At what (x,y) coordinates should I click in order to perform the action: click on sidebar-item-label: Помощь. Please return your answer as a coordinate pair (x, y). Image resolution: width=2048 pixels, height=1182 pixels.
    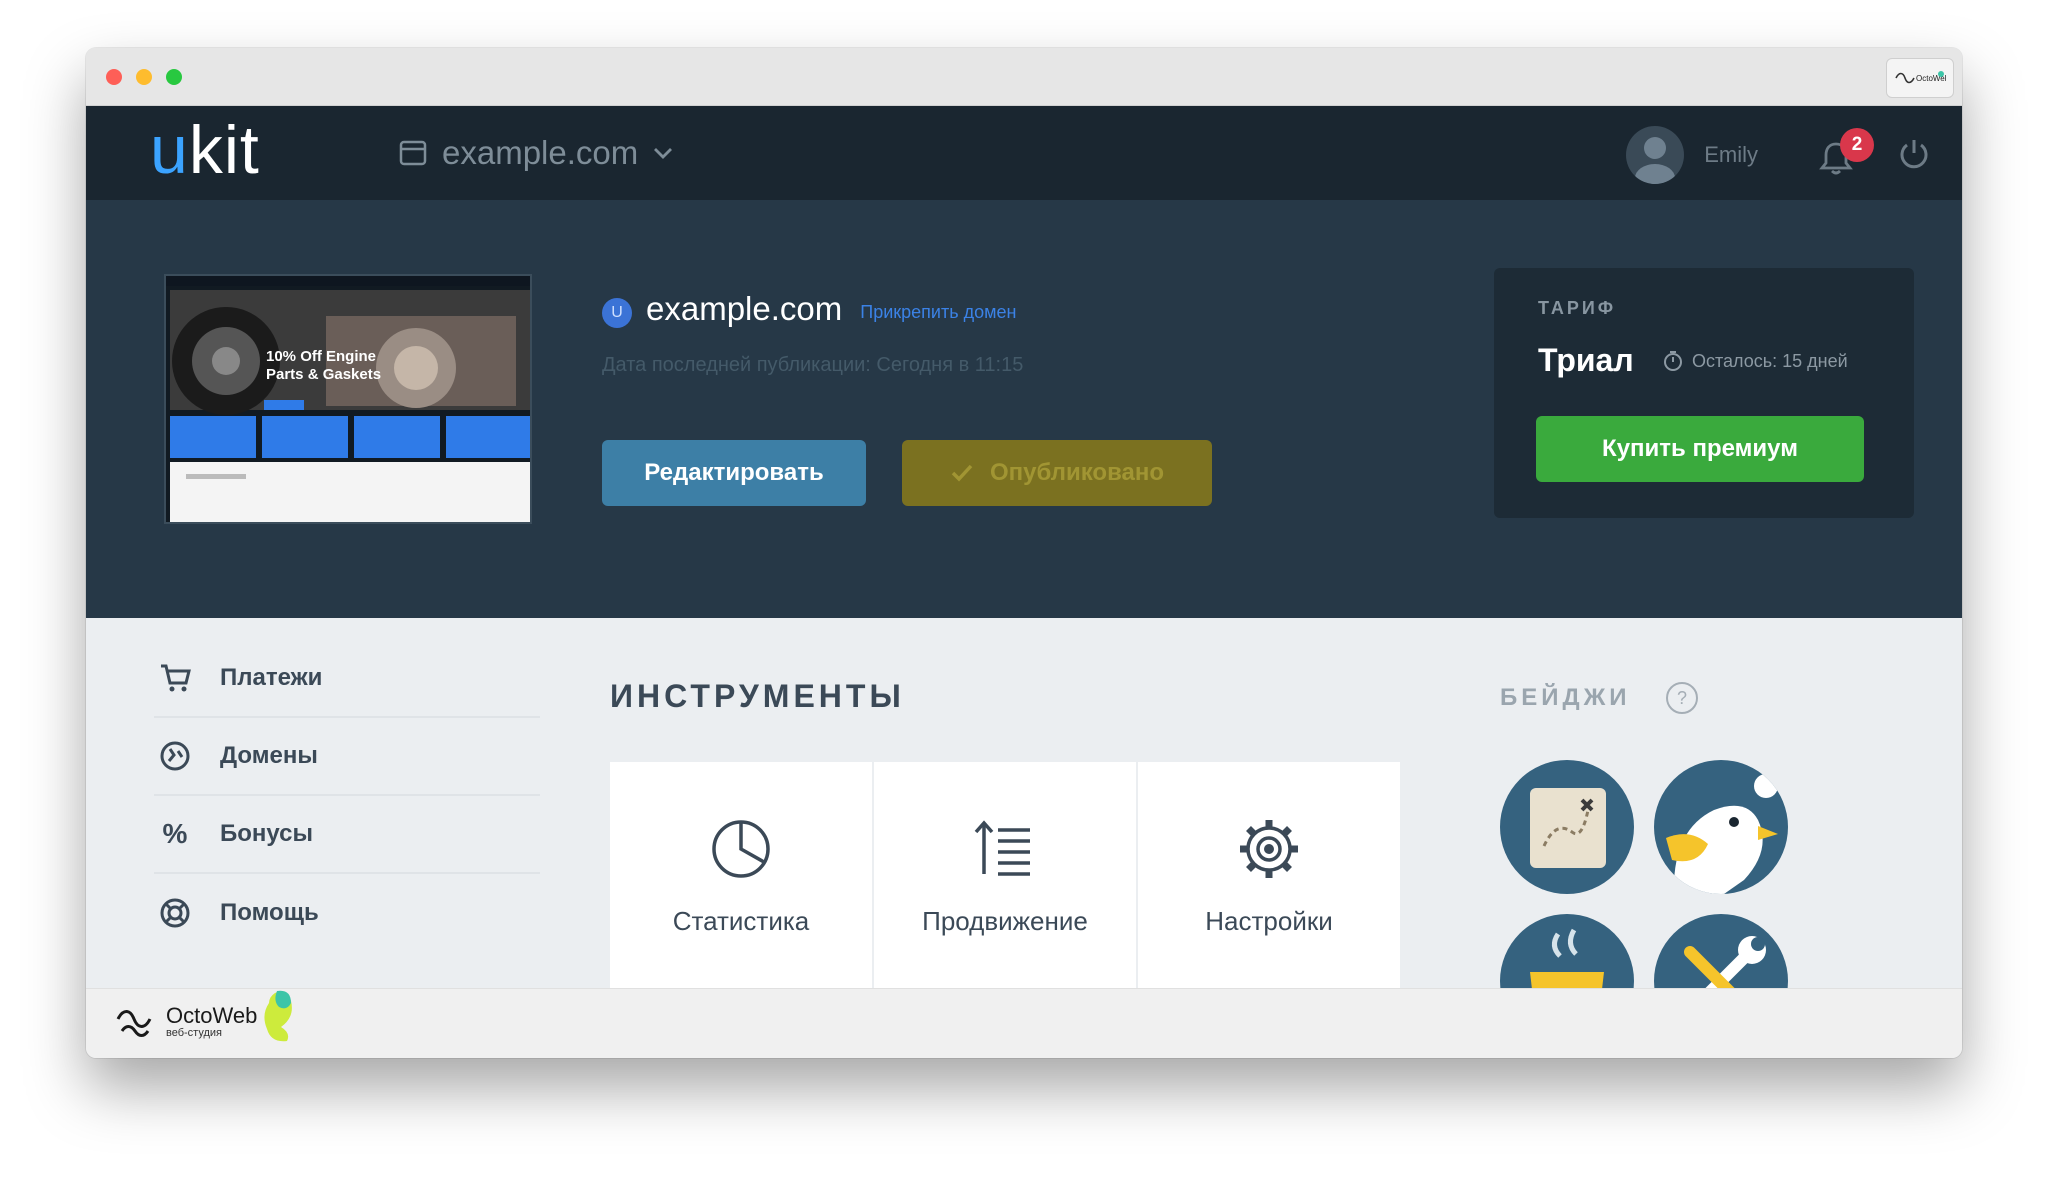
    Looking at the image, I should click on (269, 912).